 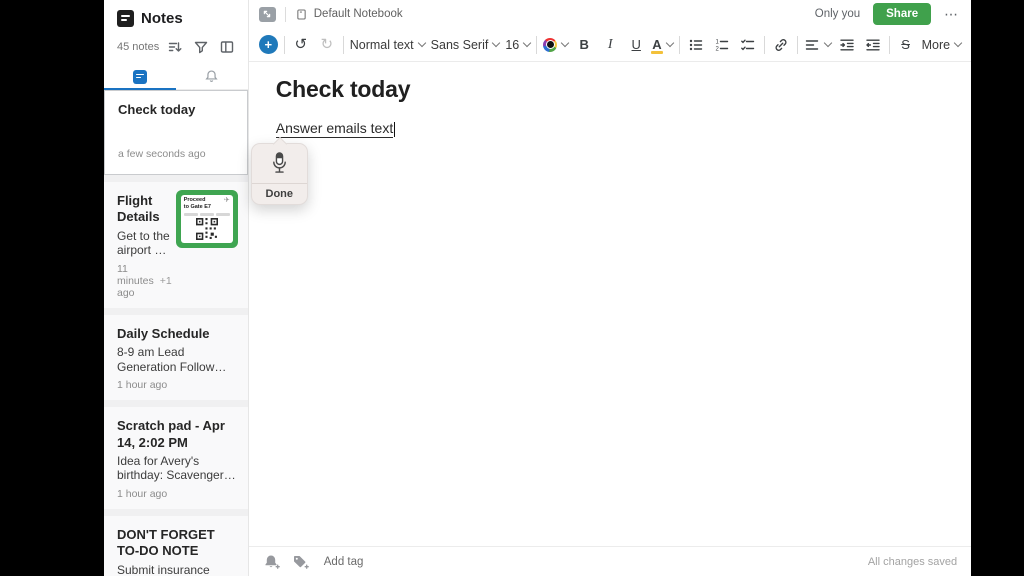 I want to click on text-cursor, so click(x=395, y=129).